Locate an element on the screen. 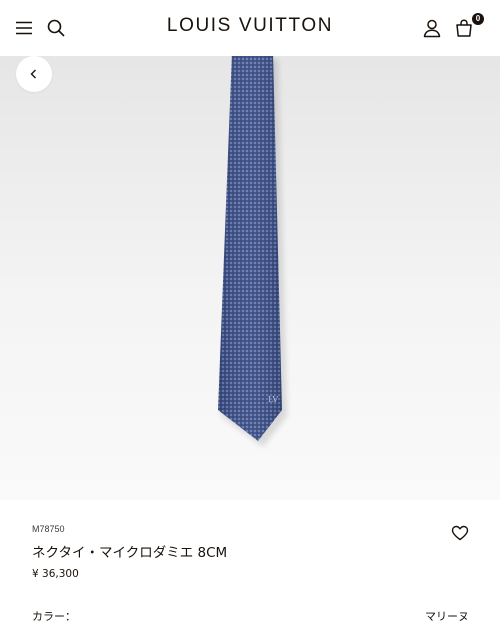 Image resolution: width=500 pixels, height=633 pixels. product-price: ¥ 36,300 is located at coordinates (55, 574).